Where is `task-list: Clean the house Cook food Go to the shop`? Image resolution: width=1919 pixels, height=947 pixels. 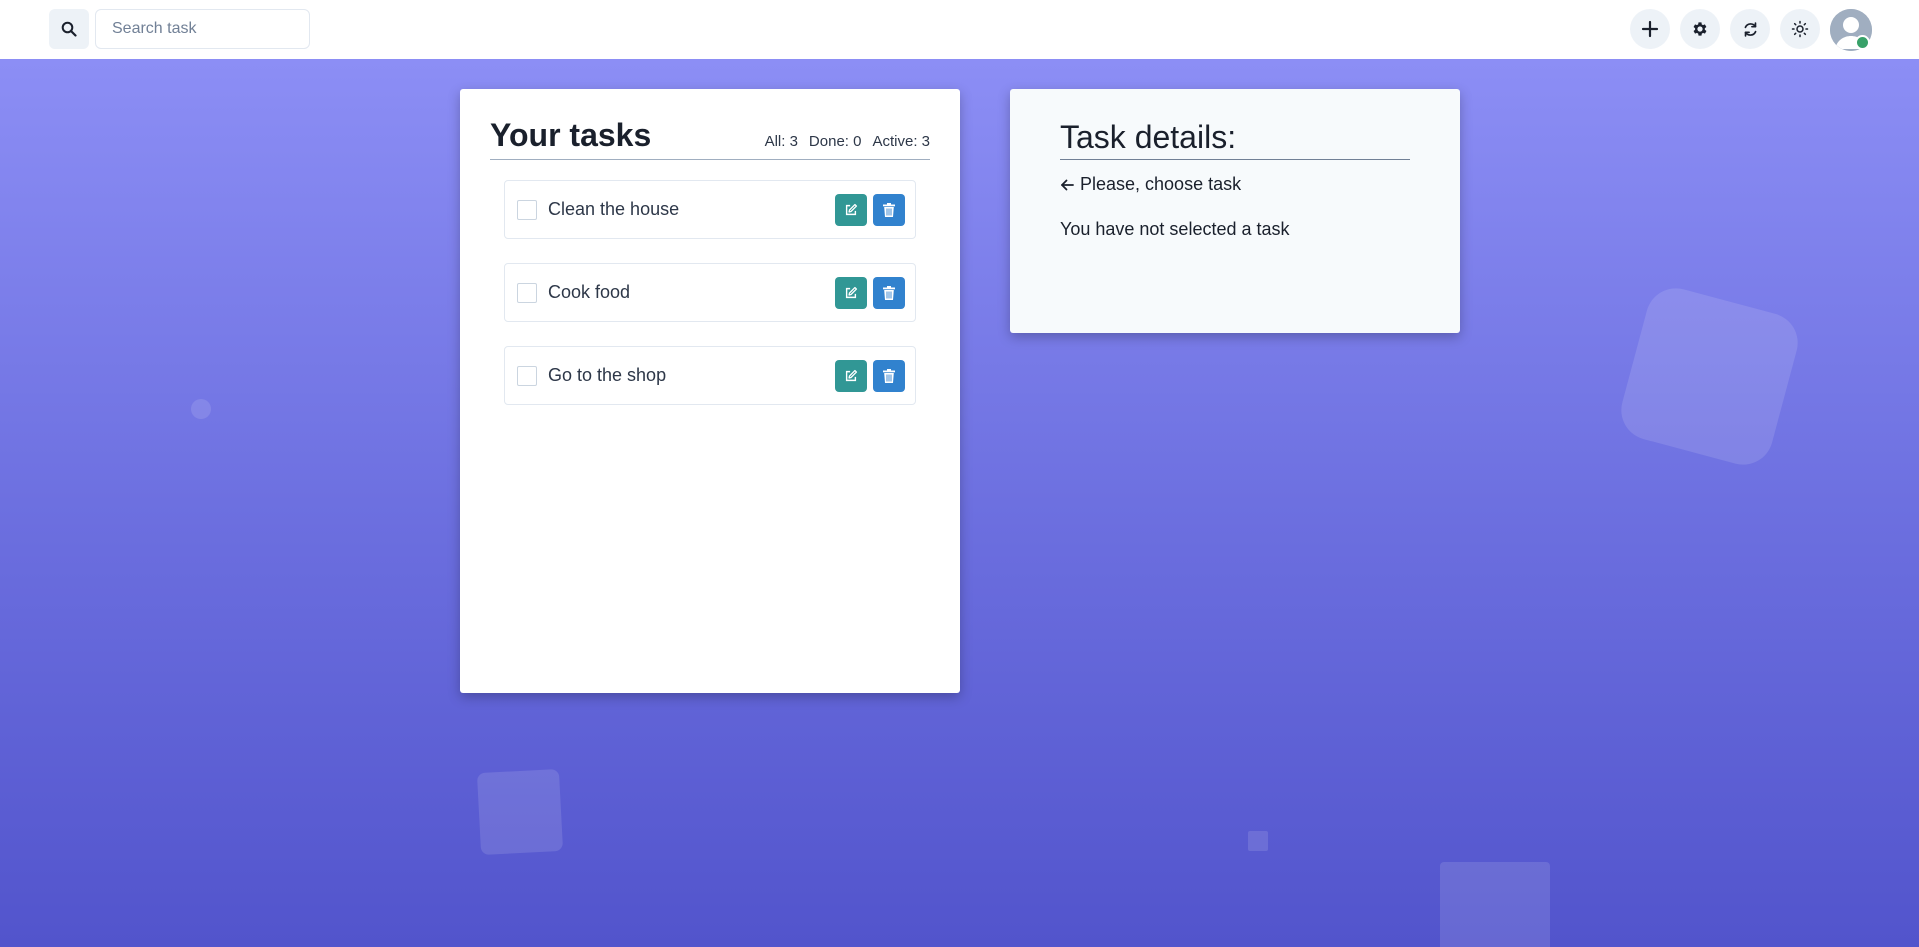 task-list: Clean the house Cook food Go to the shop is located at coordinates (710, 282).